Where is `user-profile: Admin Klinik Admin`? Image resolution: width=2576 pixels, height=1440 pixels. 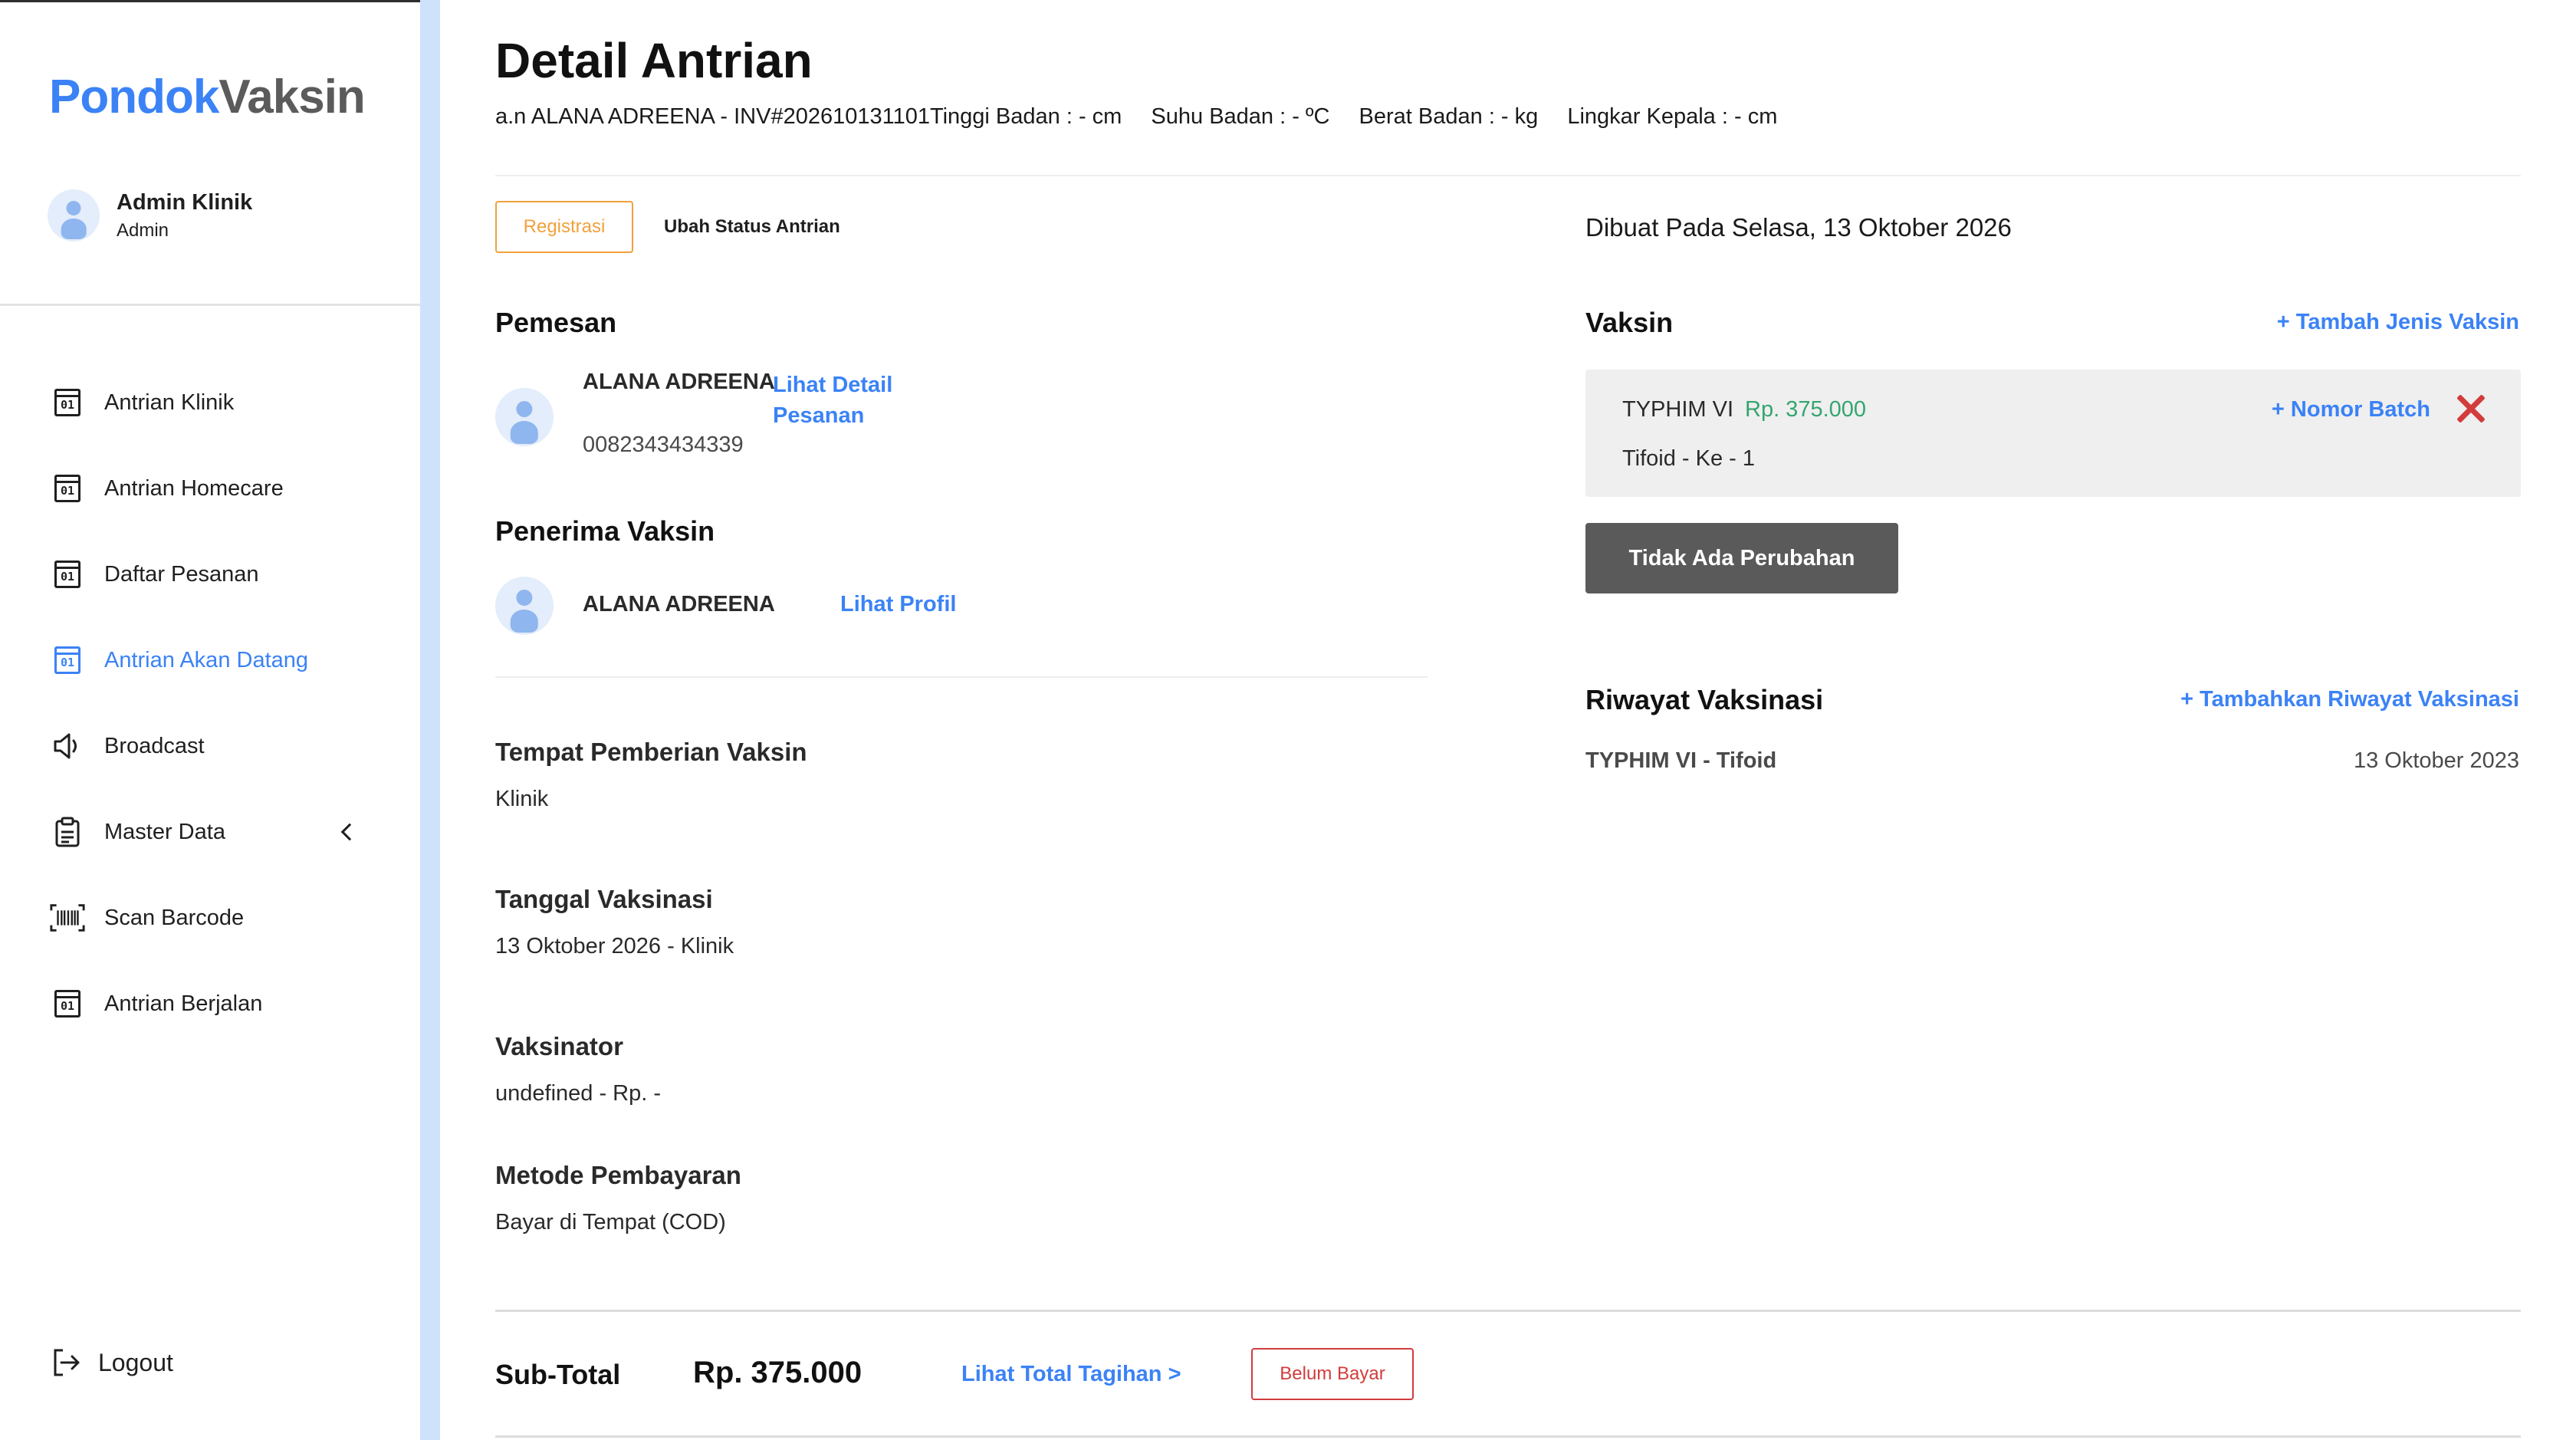
user-profile: Admin Klinik Admin is located at coordinates (150, 215).